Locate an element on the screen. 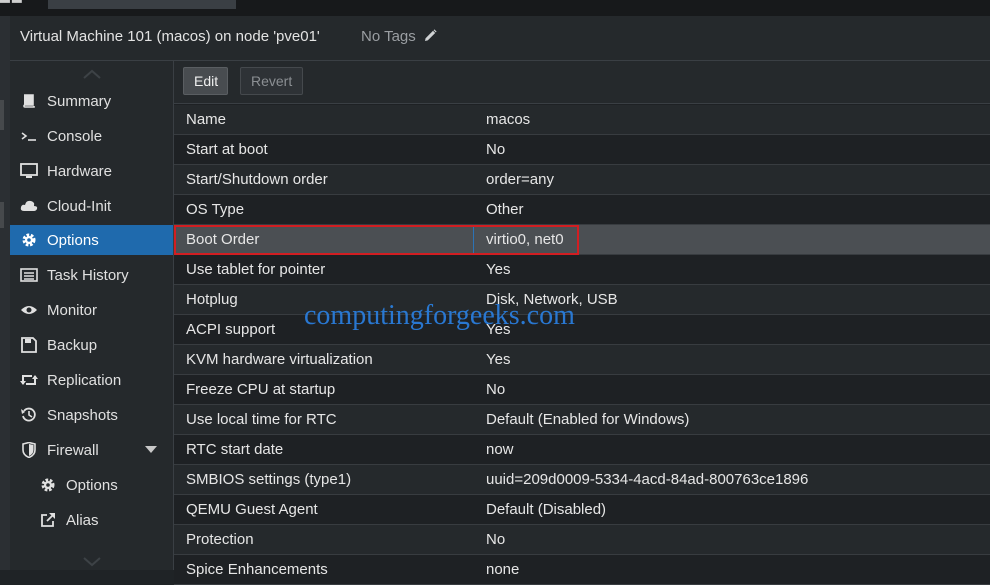  sidebar-item-label: Options is located at coordinates (92, 485).